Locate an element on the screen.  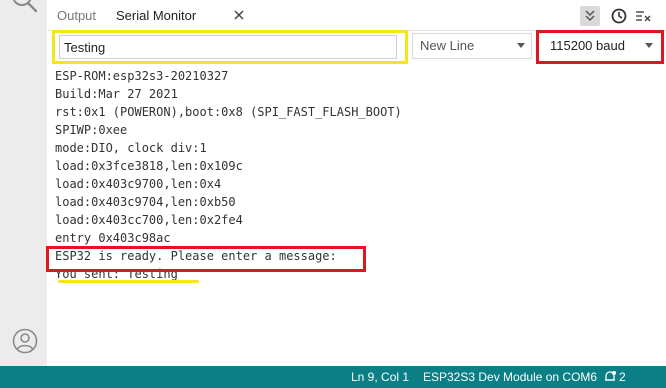
clear-output-icon is located at coordinates (643, 16).